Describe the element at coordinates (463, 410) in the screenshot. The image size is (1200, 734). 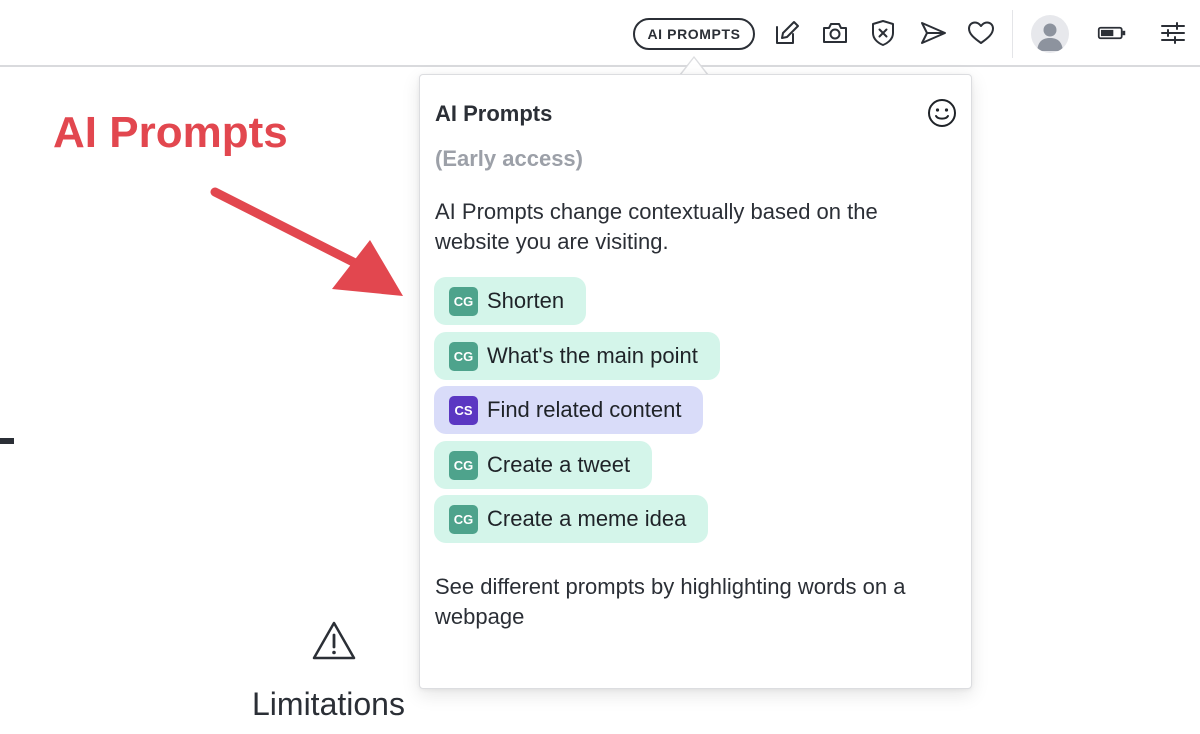
I see `cs-badge: CS` at that location.